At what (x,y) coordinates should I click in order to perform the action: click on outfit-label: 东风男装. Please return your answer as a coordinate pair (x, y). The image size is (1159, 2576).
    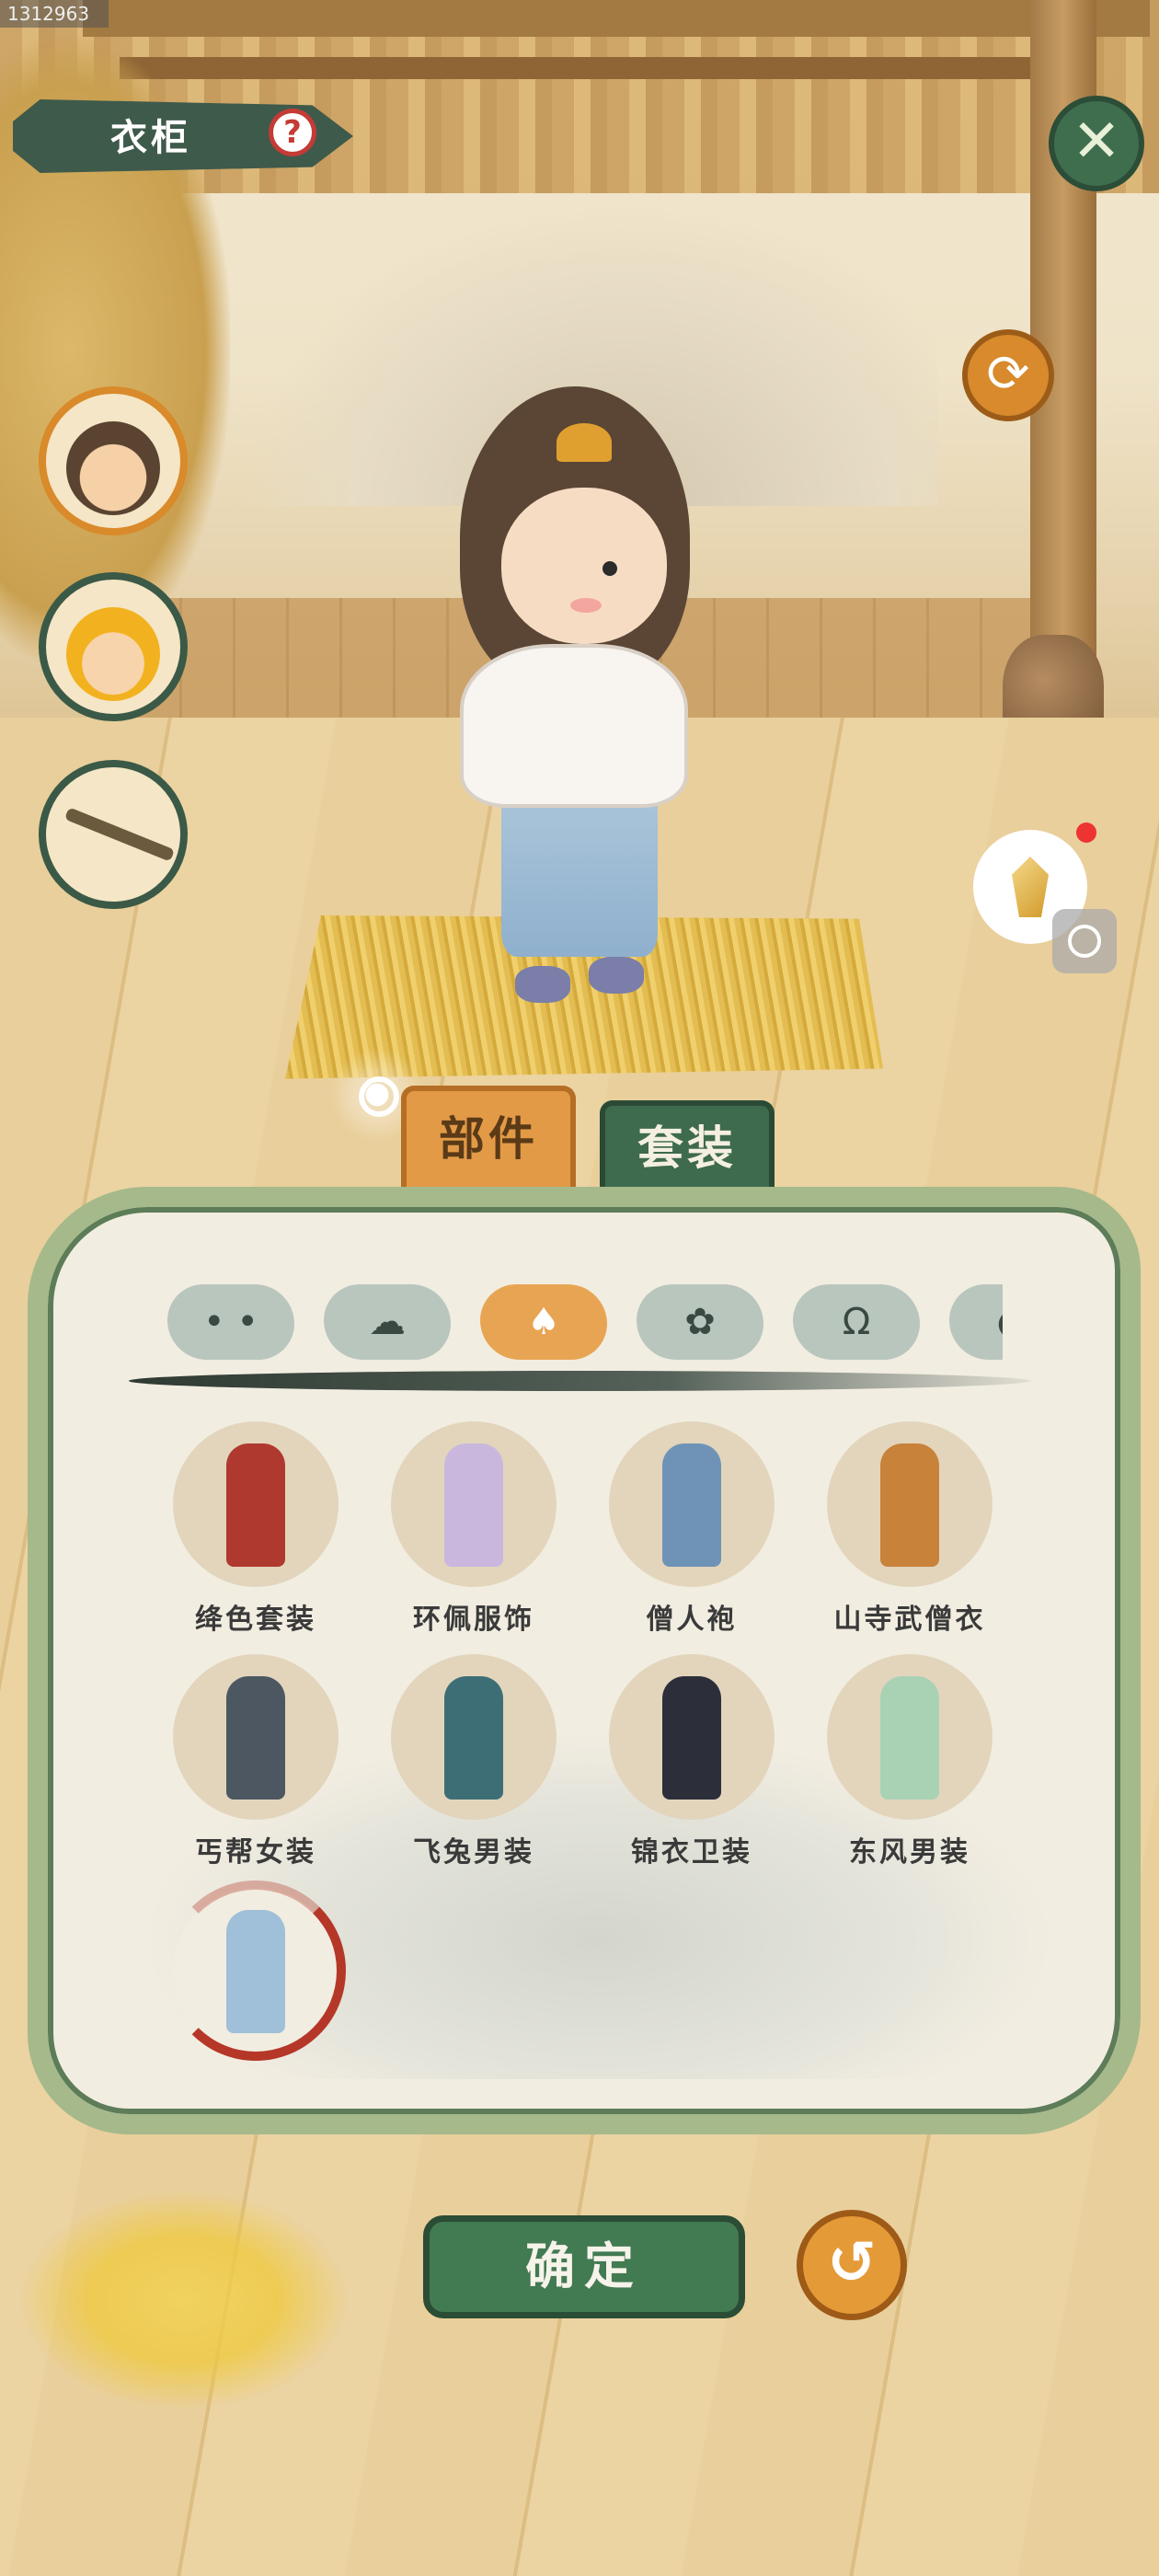
    Looking at the image, I should click on (909, 1852).